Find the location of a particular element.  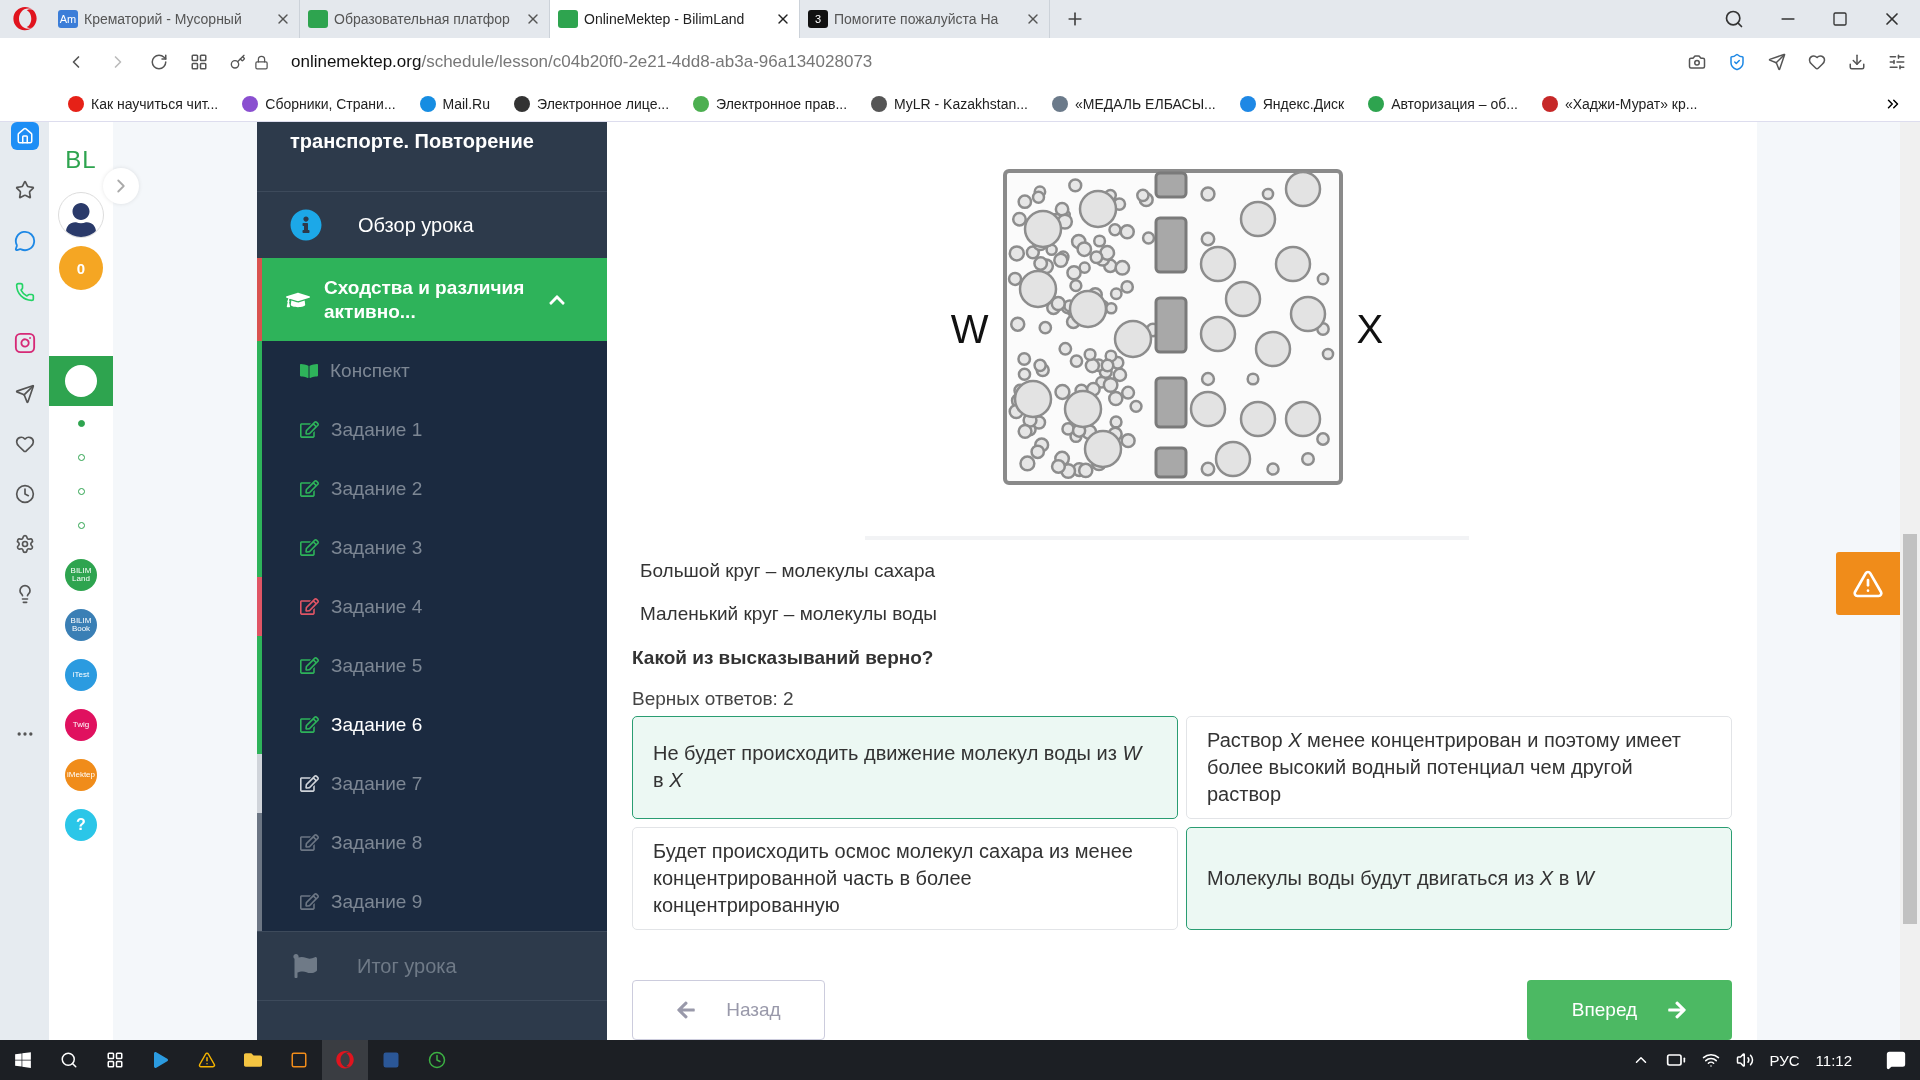

tab-favicon: Am is located at coordinates (68, 19).